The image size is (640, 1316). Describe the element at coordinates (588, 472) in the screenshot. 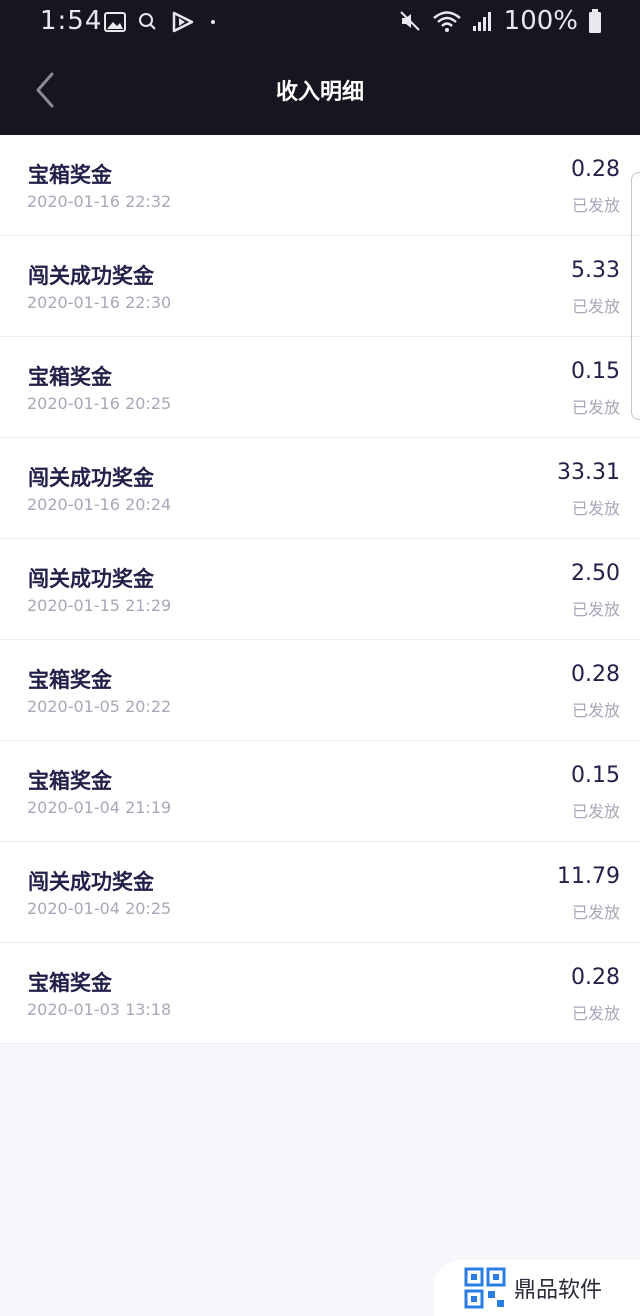

I see `income-amount: 33.31` at that location.